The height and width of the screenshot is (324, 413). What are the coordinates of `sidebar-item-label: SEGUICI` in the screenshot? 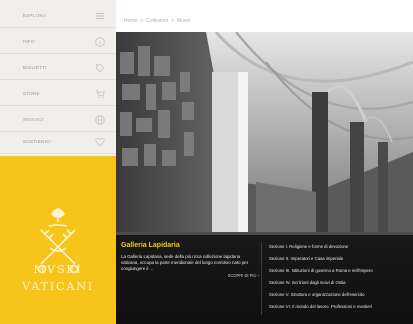 It's located at (33, 119).